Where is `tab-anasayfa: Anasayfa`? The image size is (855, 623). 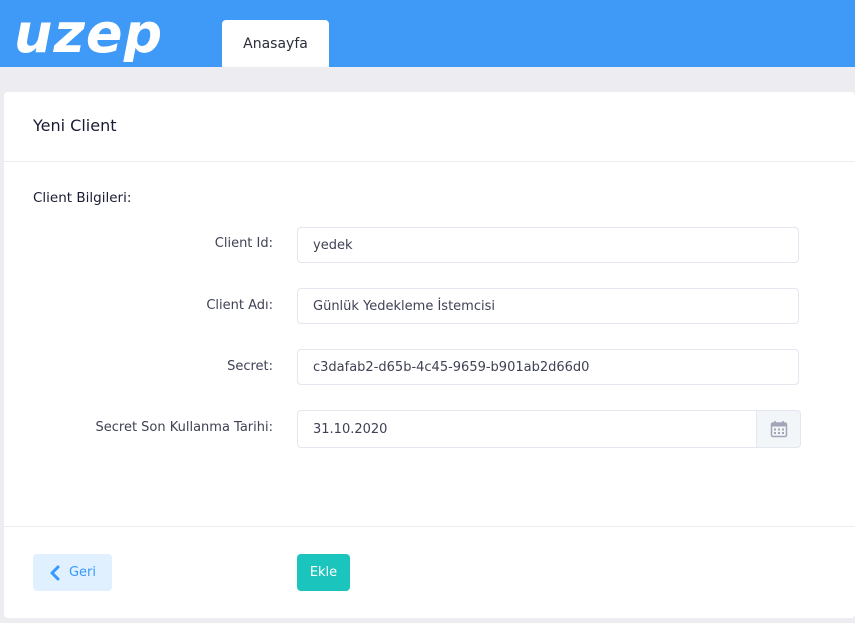
tab-anasayfa: Anasayfa is located at coordinates (275, 43).